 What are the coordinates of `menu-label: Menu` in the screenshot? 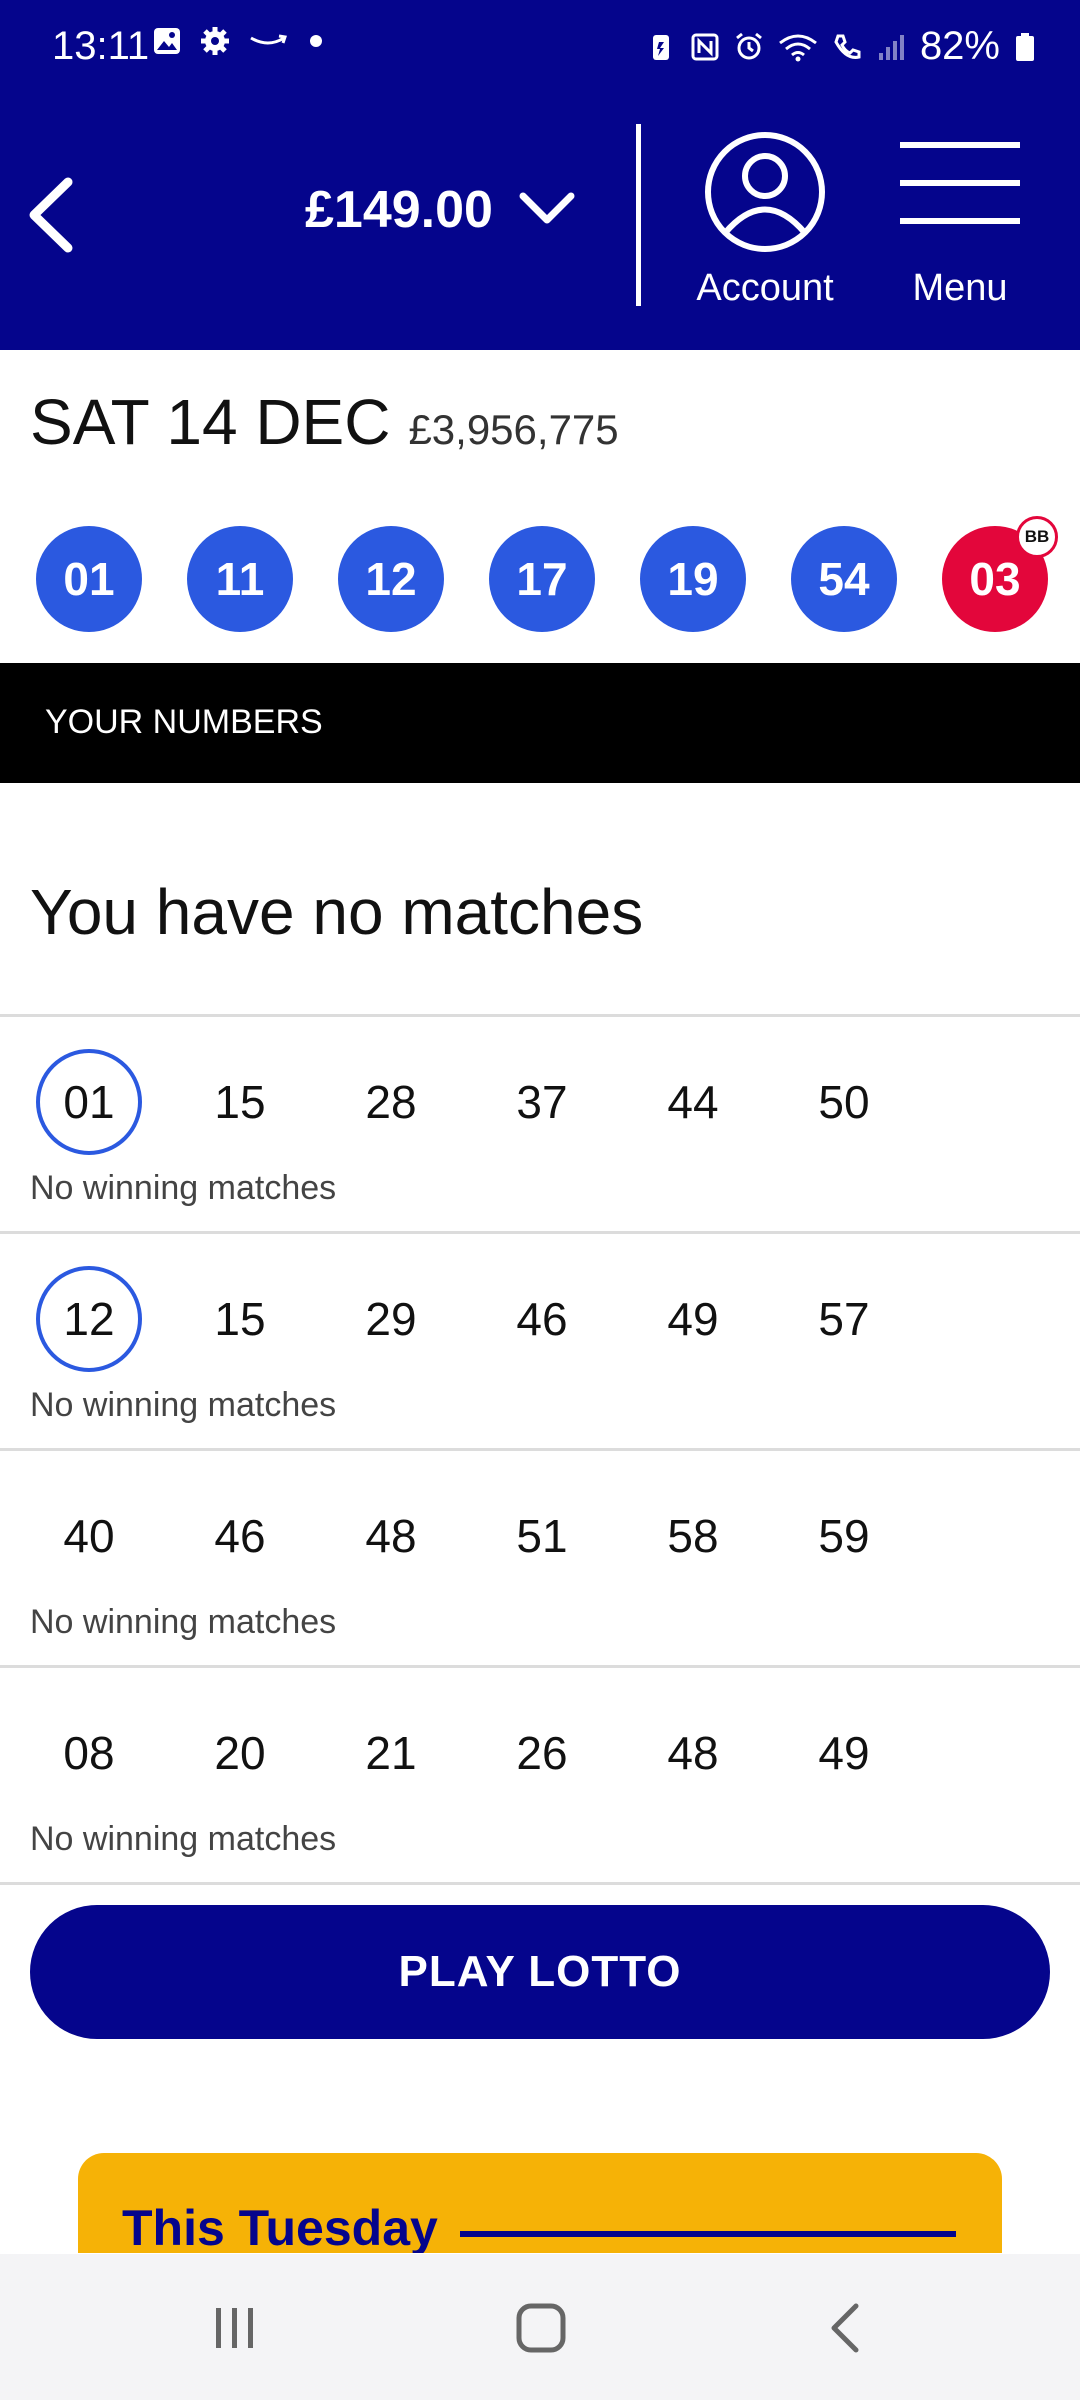 It's located at (960, 288).